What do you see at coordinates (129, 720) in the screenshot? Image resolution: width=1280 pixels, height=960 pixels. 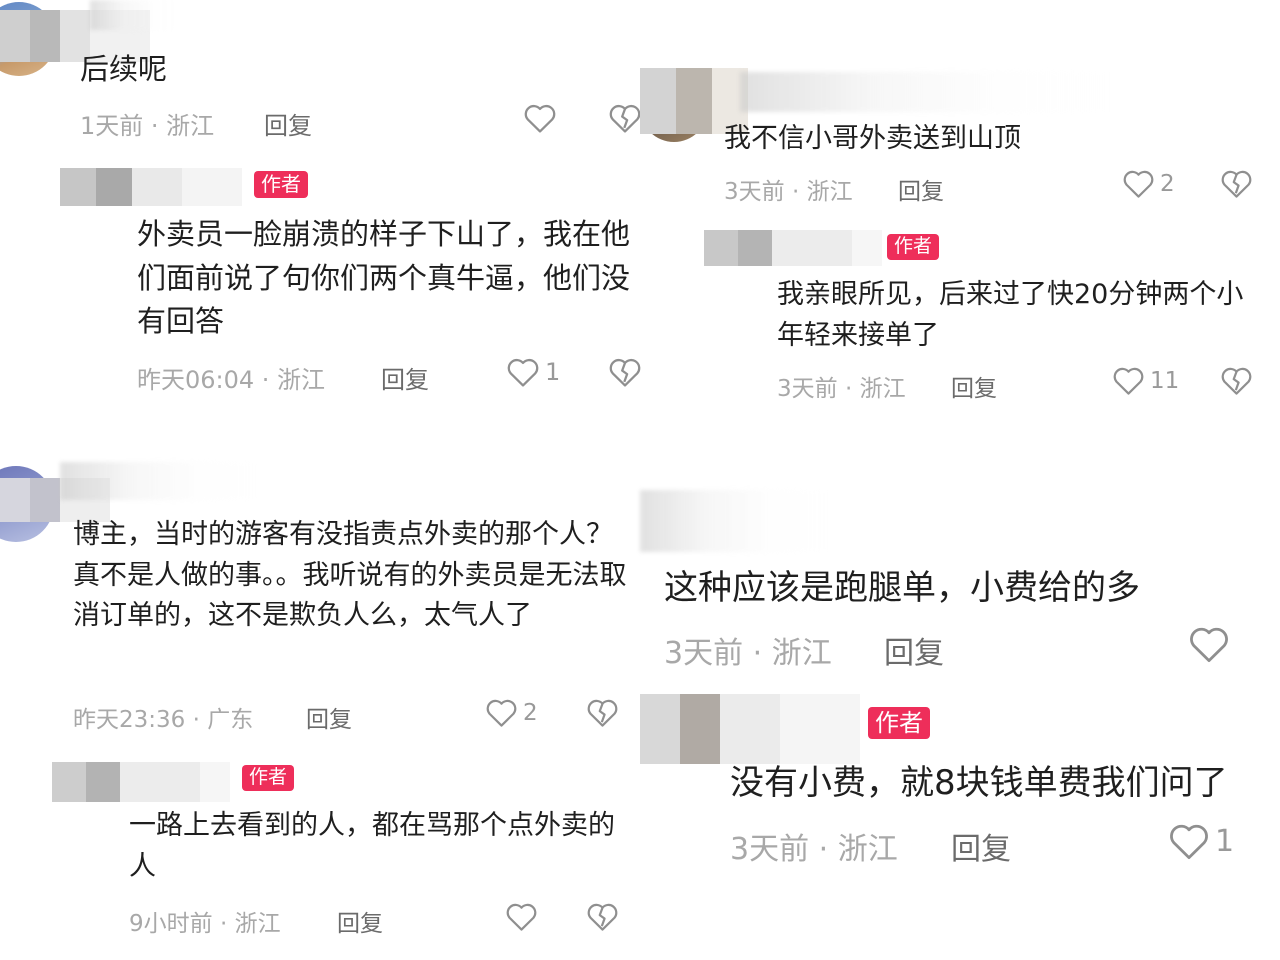 I see `comment-time: 昨天23:36` at bounding box center [129, 720].